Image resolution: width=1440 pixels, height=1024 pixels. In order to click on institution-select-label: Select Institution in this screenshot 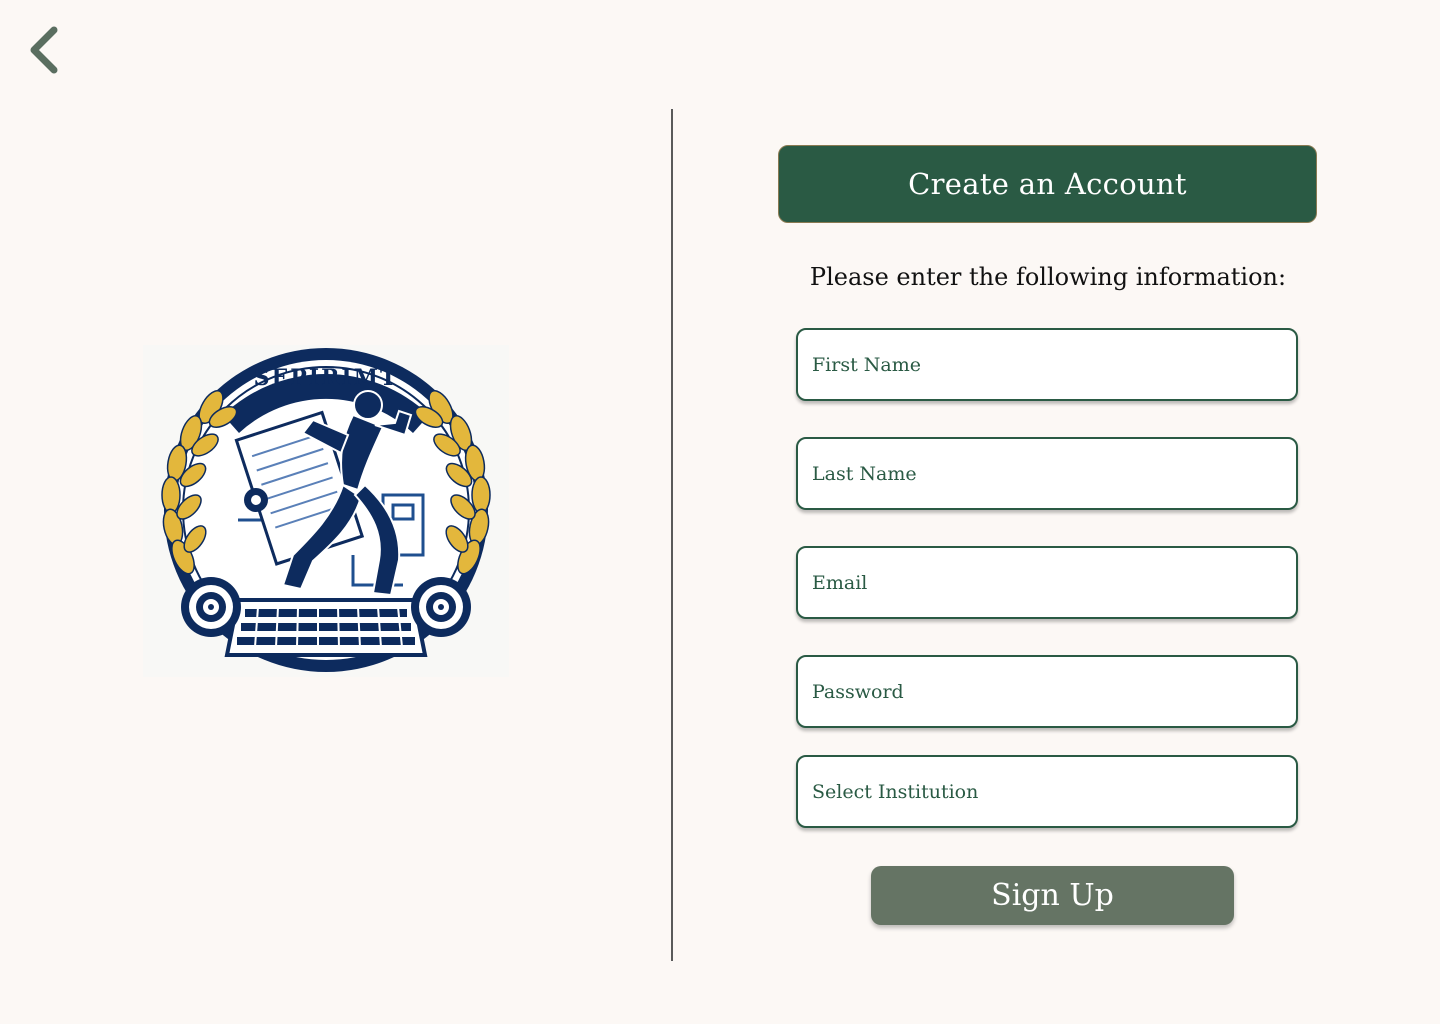, I will do `click(895, 791)`.